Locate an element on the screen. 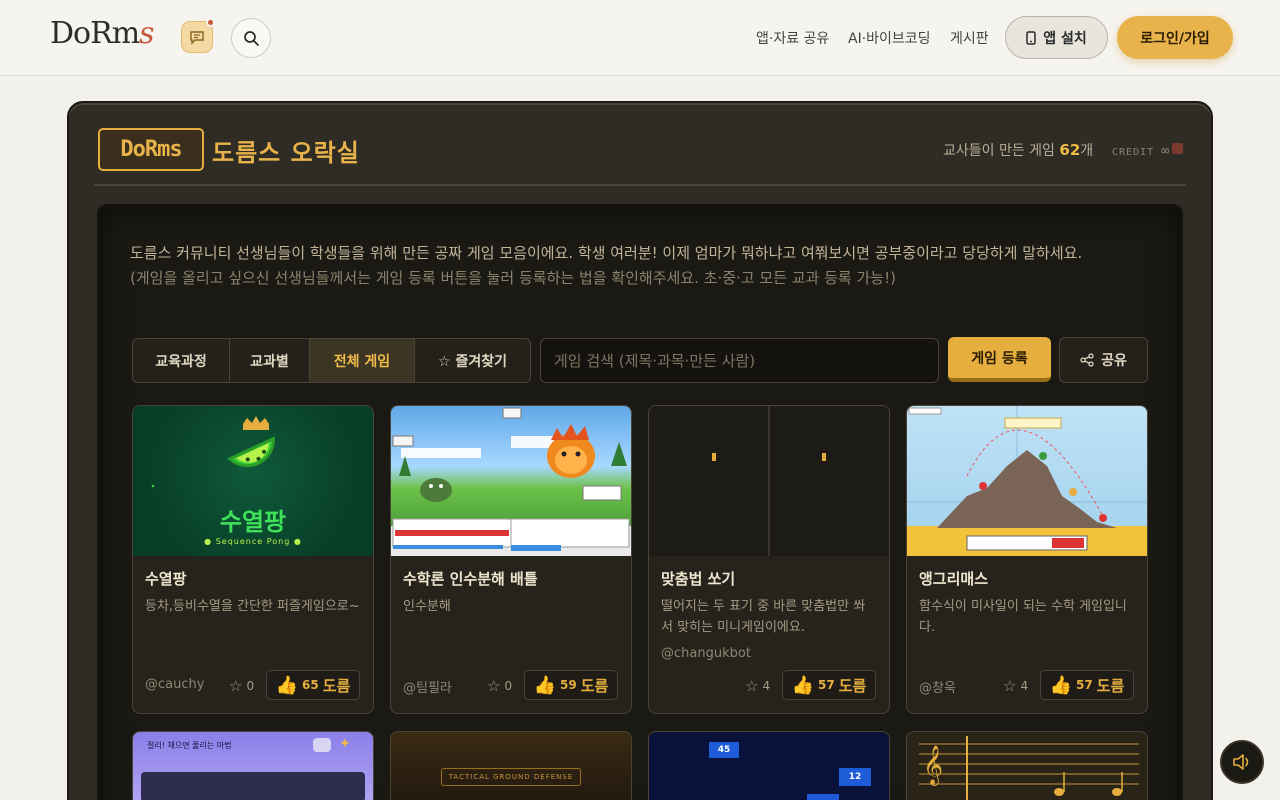 Image resolution: width=1280 pixels, height=800 pixels. like-button: 👍 59 도름 is located at coordinates (571, 685).